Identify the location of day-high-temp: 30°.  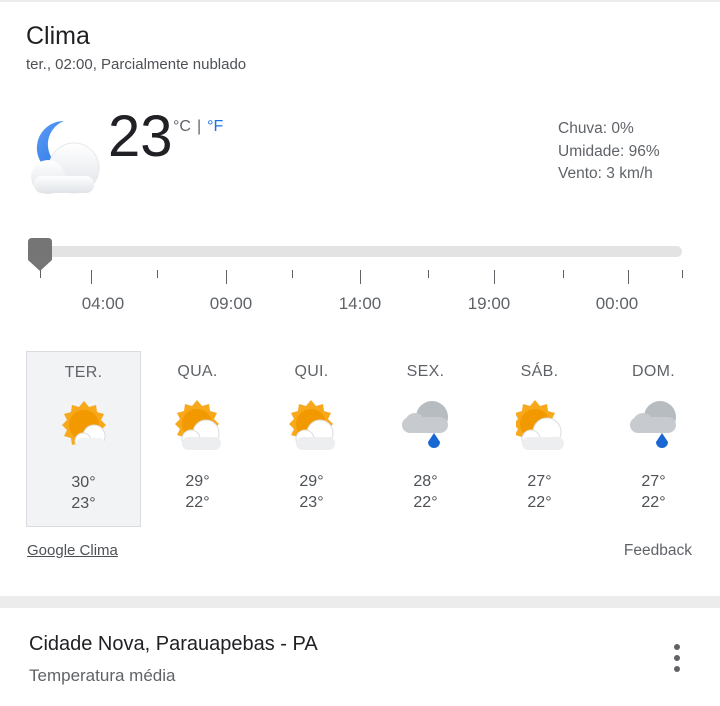
(83, 482).